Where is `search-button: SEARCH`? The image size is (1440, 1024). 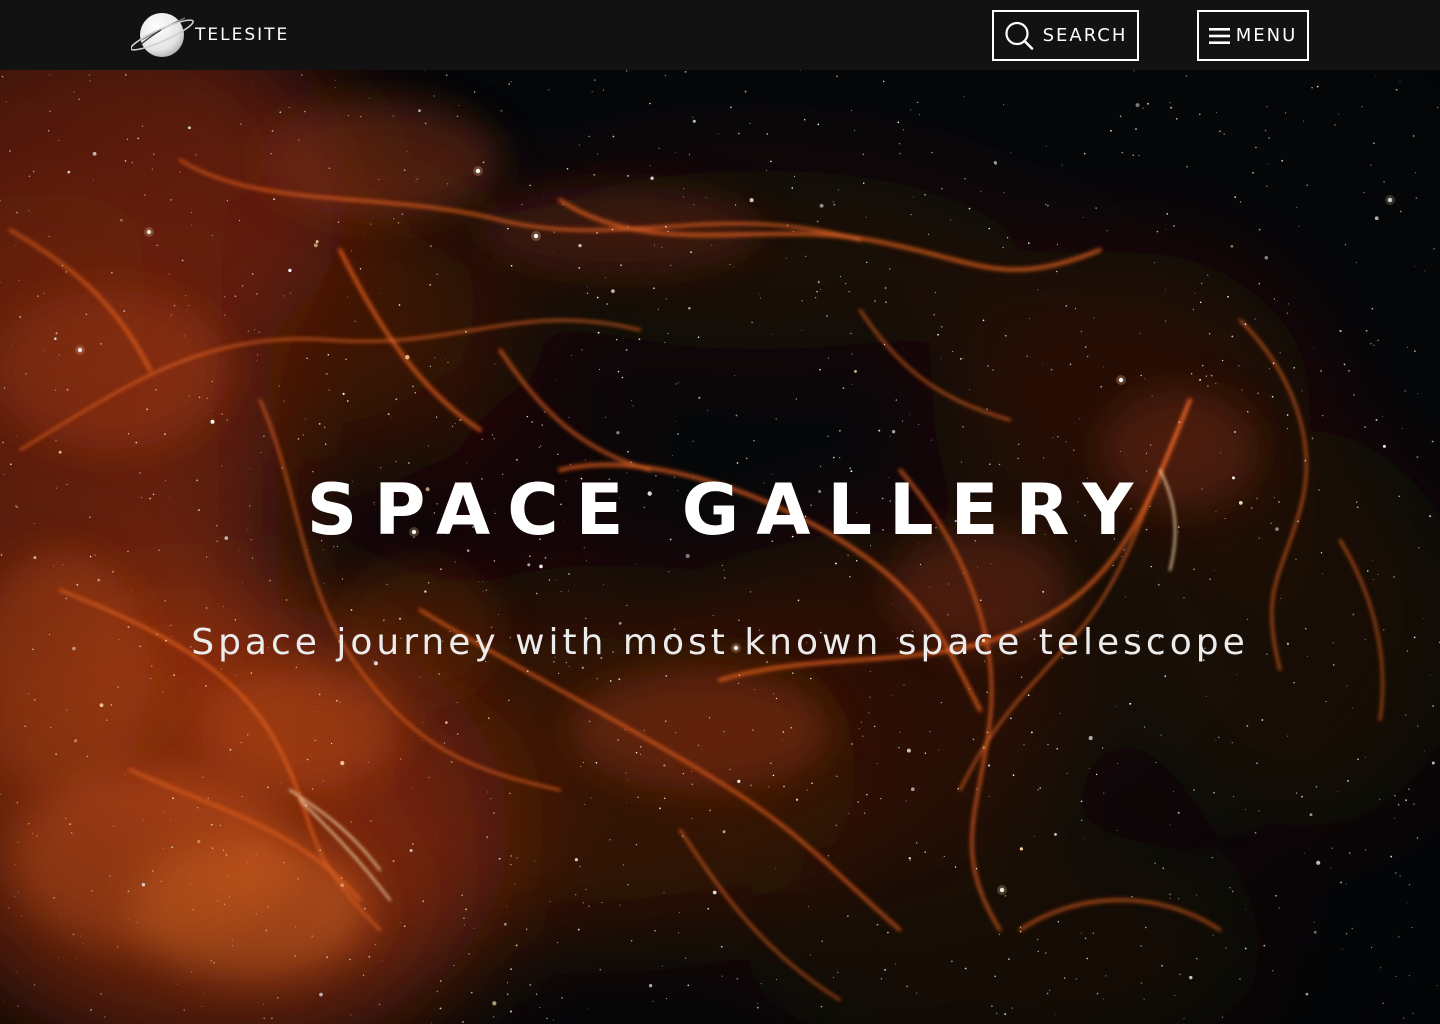 search-button: SEARCH is located at coordinates (1065, 35).